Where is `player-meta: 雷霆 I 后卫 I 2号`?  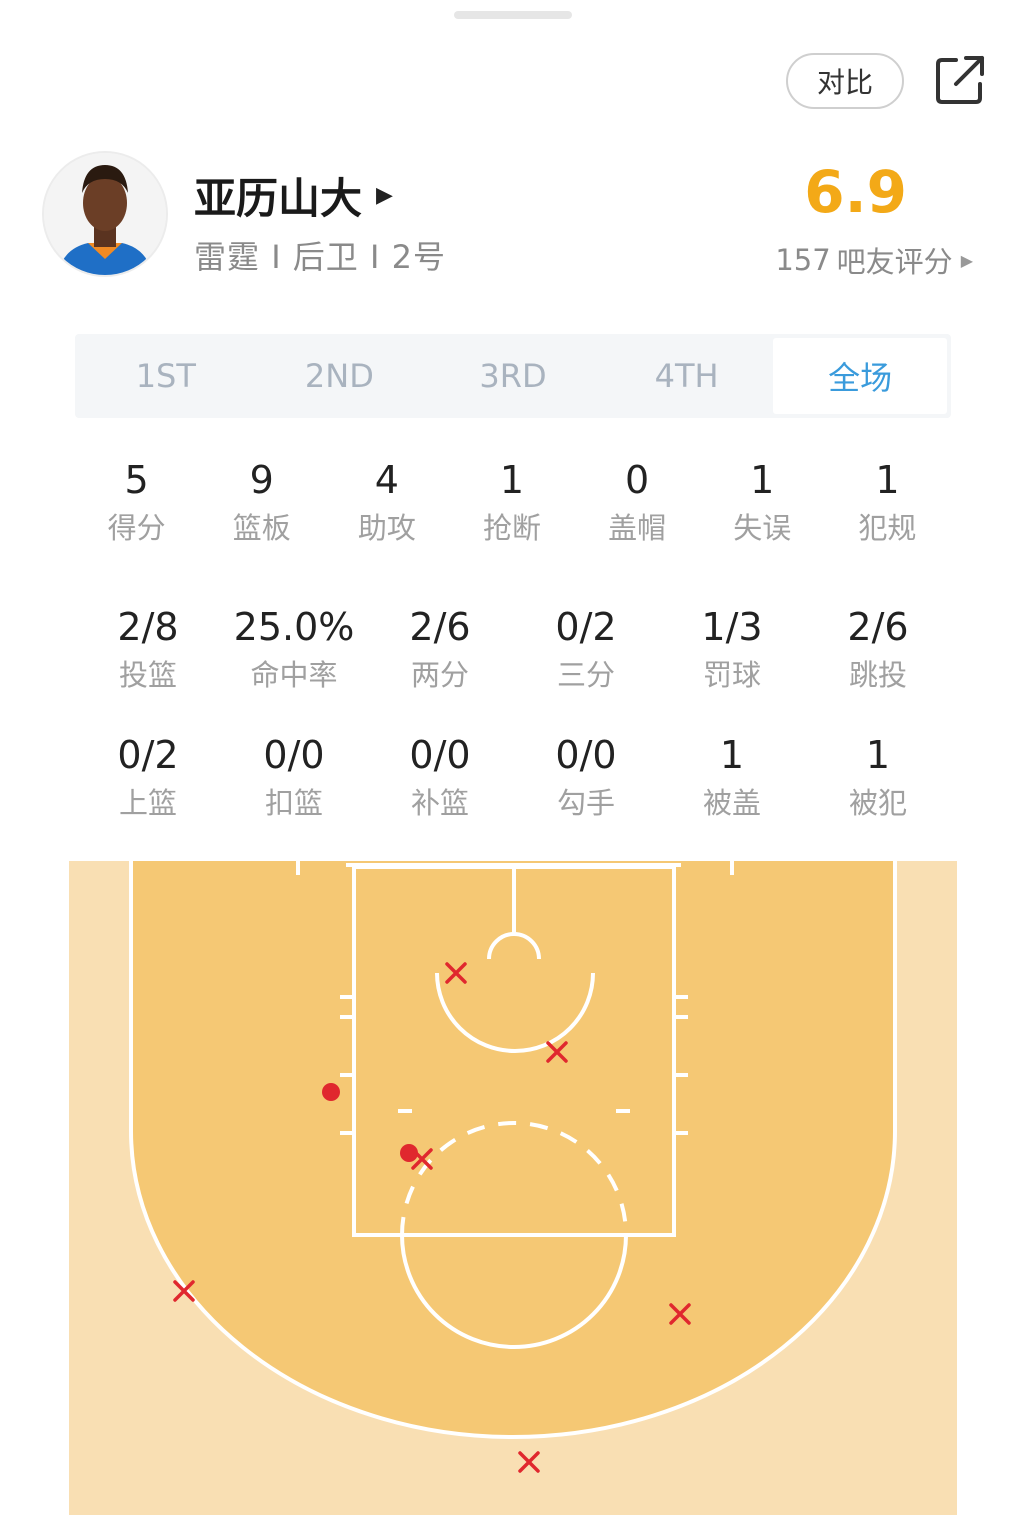 player-meta: 雷霆 I 后卫 I 2号 is located at coordinates (320, 255).